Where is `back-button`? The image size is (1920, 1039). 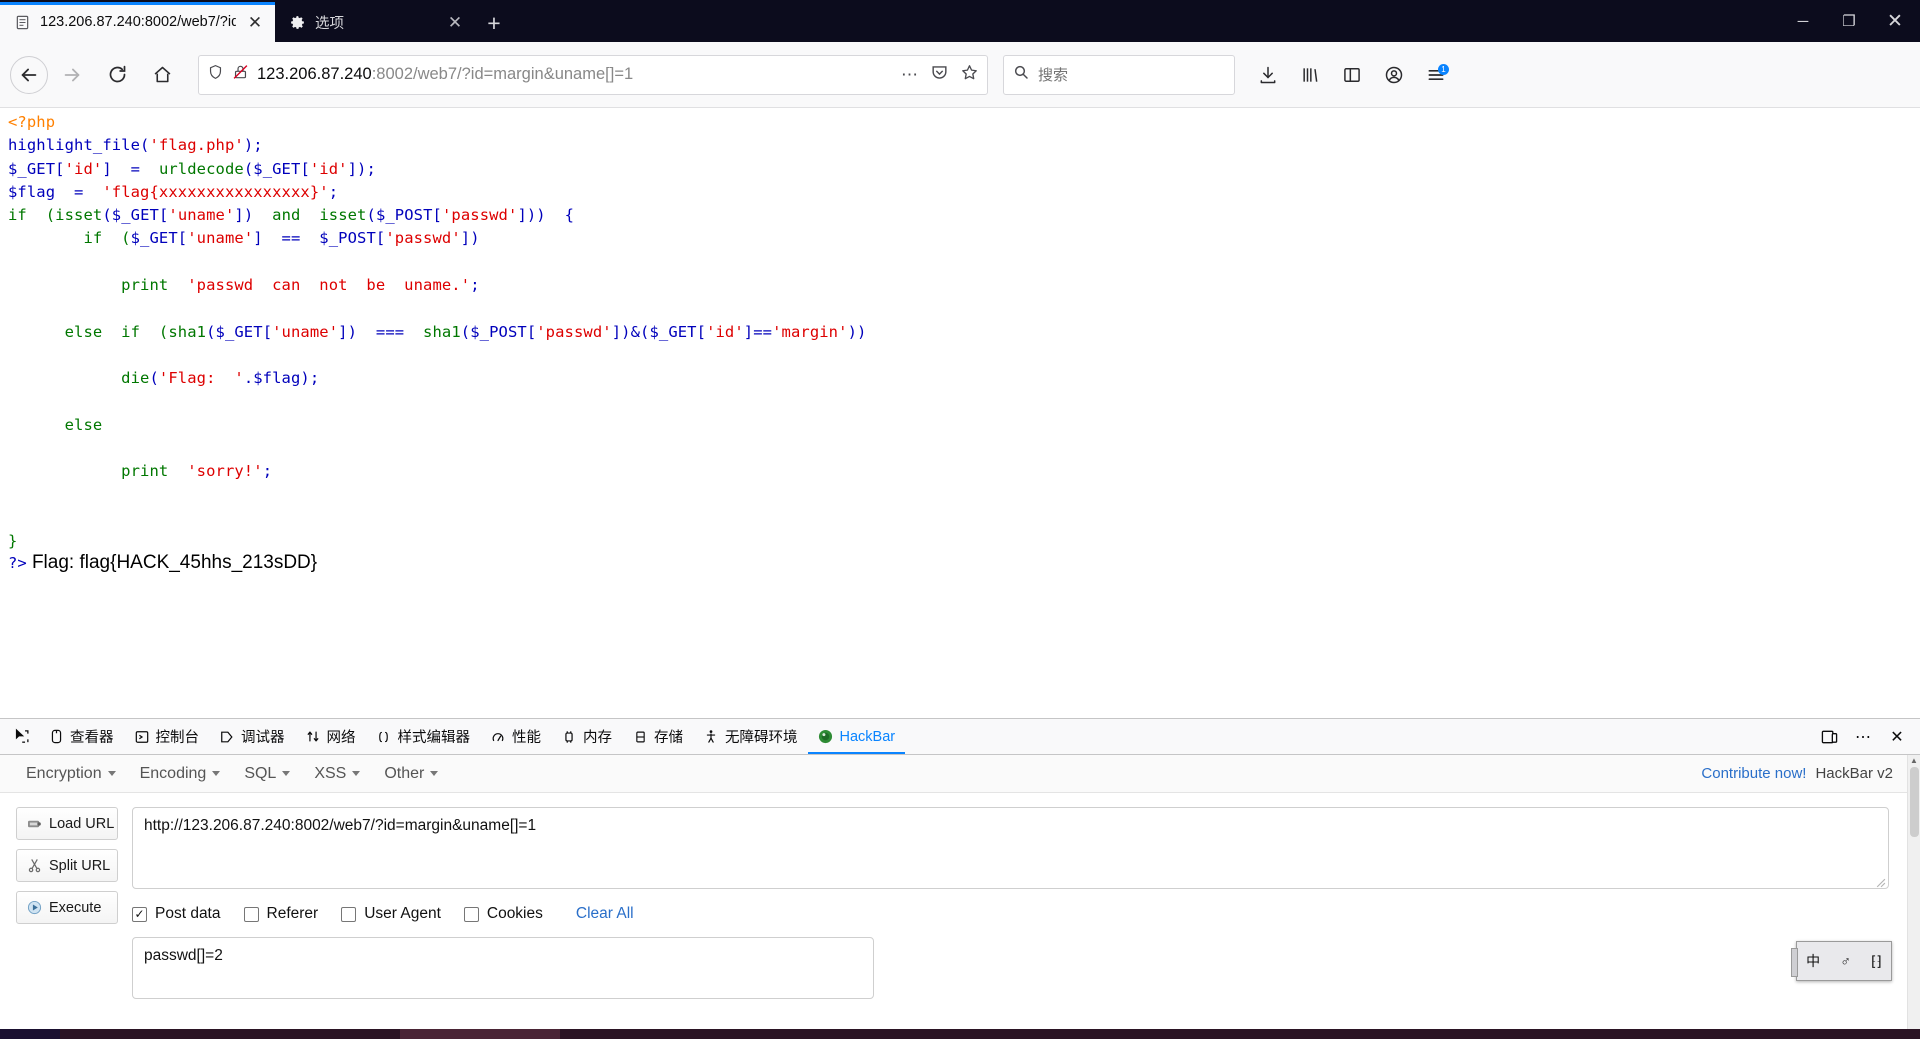
back-button is located at coordinates (29, 74).